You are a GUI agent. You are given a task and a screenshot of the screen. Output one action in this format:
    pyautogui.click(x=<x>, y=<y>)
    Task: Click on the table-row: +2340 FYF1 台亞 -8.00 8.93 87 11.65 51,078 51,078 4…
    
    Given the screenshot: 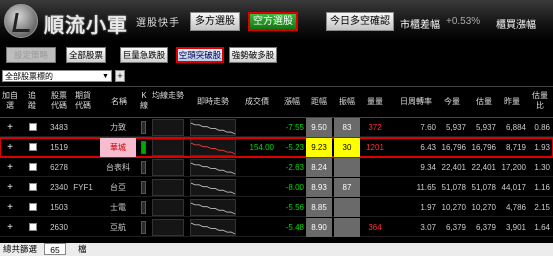 What is the action you would take?
    pyautogui.click(x=276, y=187)
    